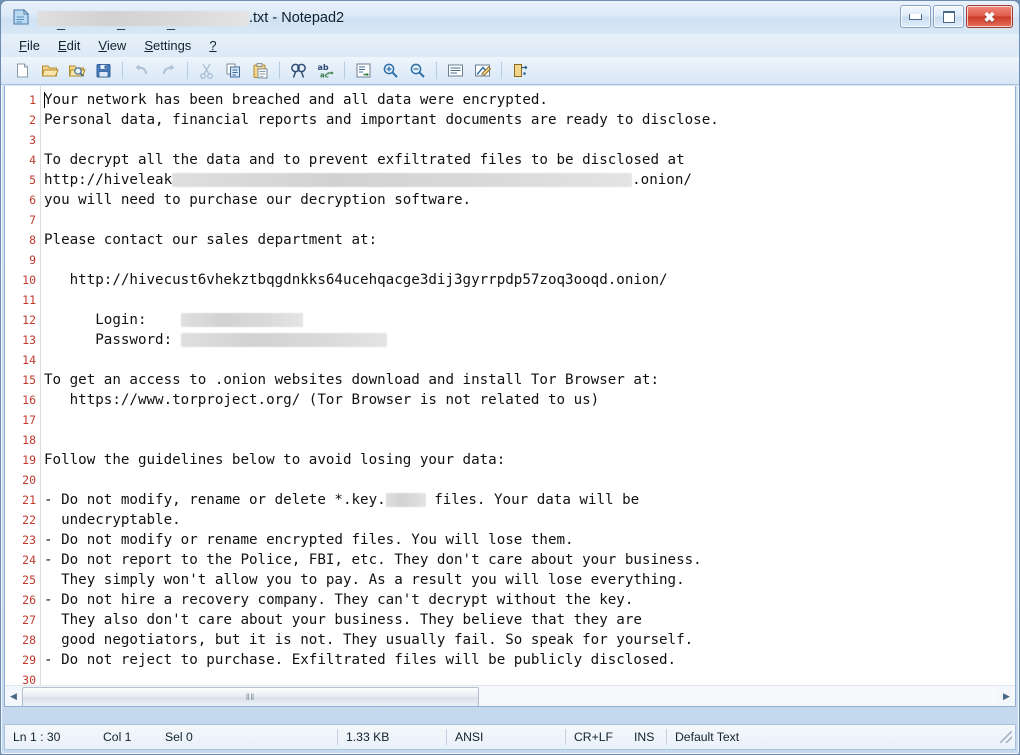 Image resolution: width=1020 pixels, height=755 pixels. Describe the element at coordinates (455, 70) in the screenshot. I see `word-wrap-button` at that location.